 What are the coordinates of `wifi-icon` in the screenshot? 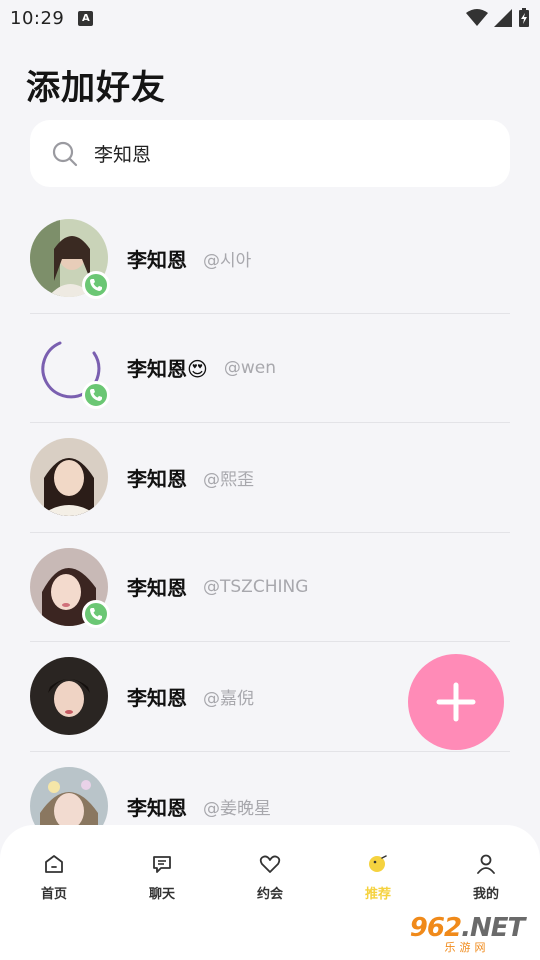 It's located at (477, 17).